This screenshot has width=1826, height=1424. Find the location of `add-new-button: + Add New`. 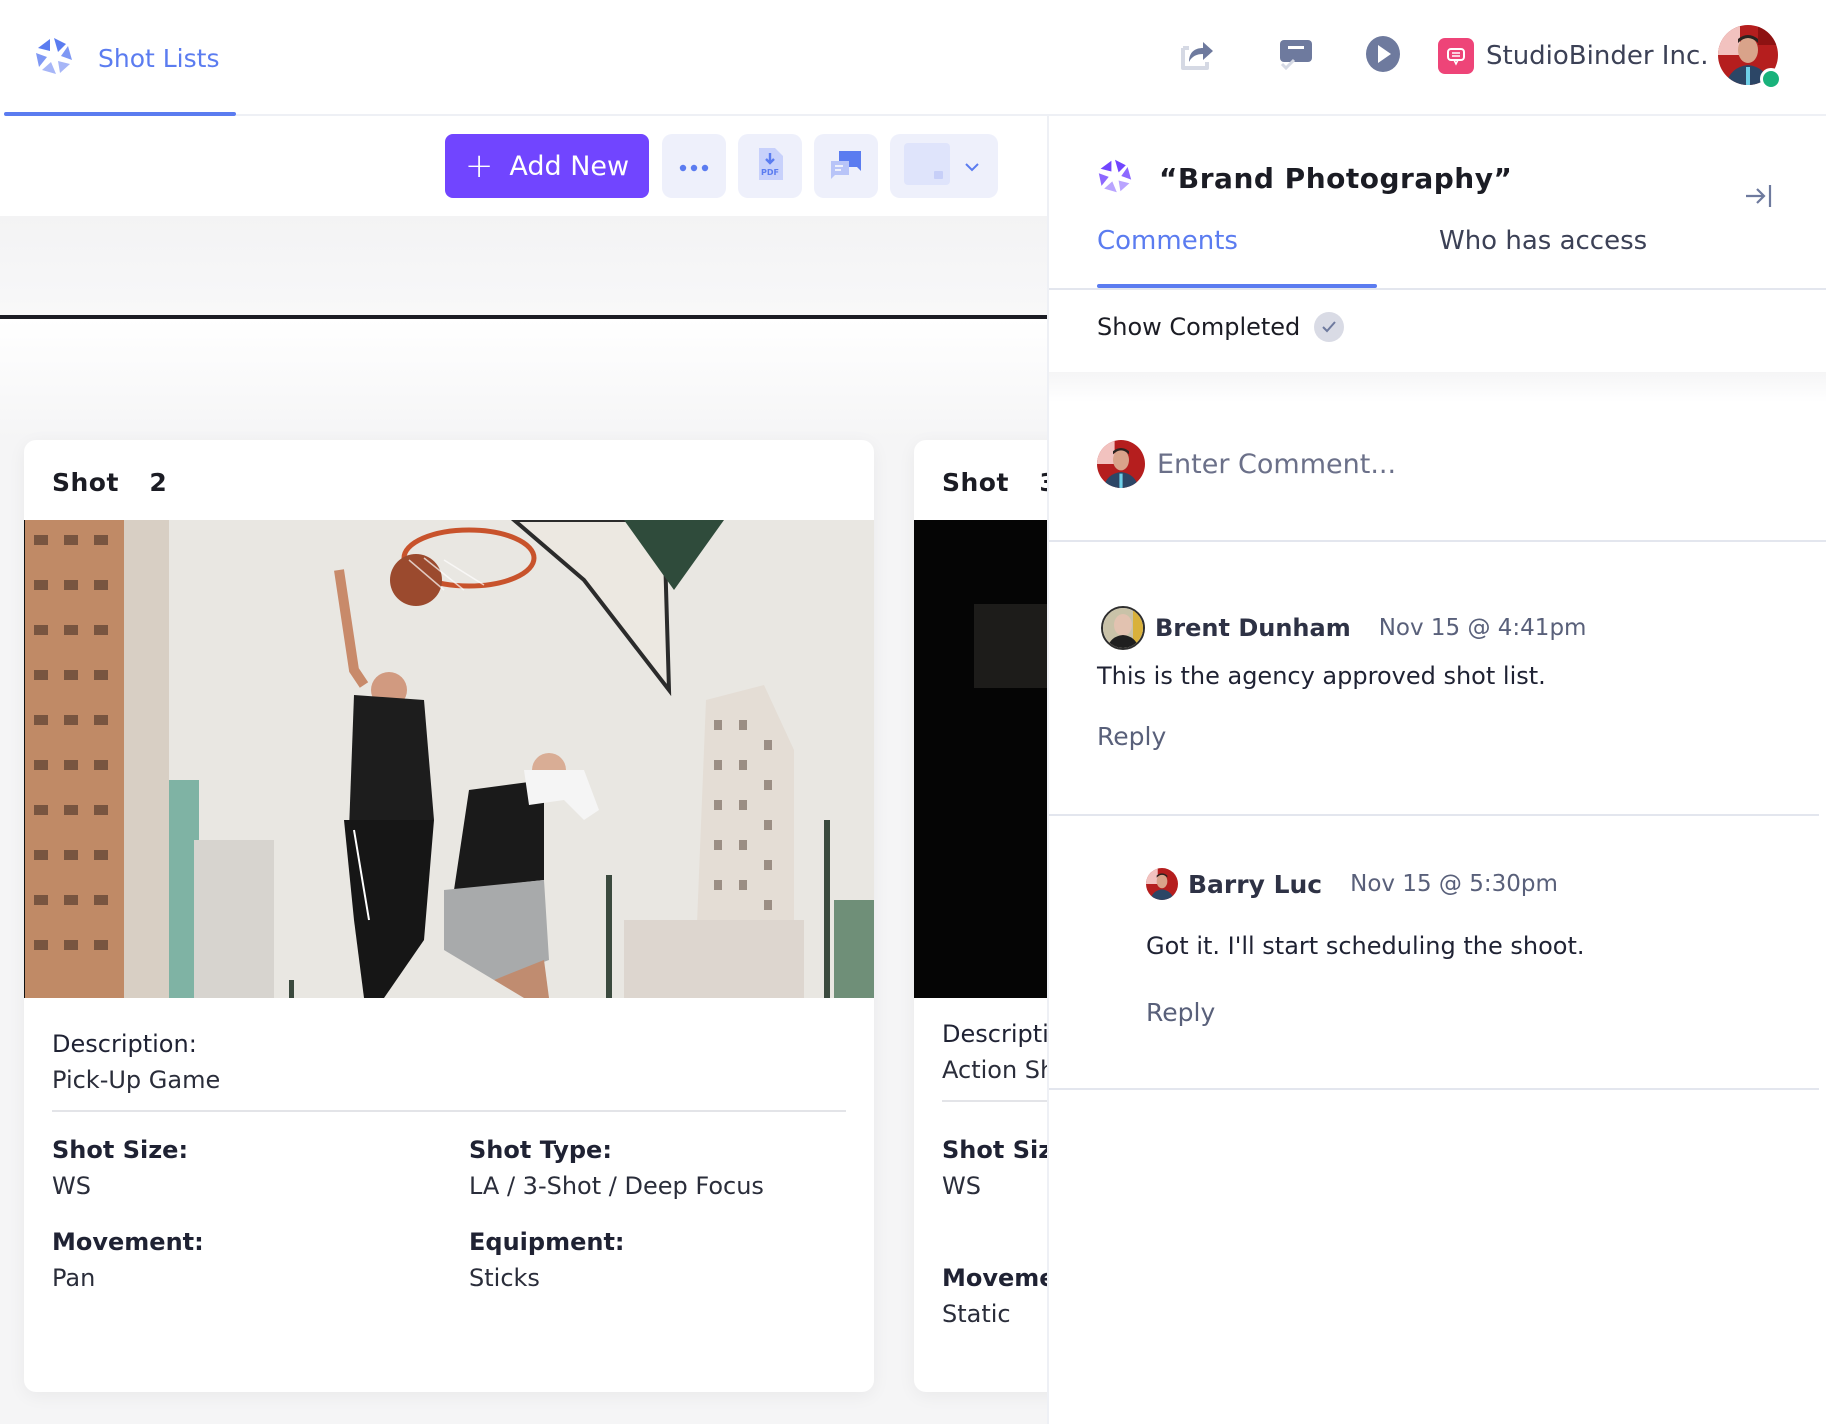

add-new-button: + Add New is located at coordinates (547, 166).